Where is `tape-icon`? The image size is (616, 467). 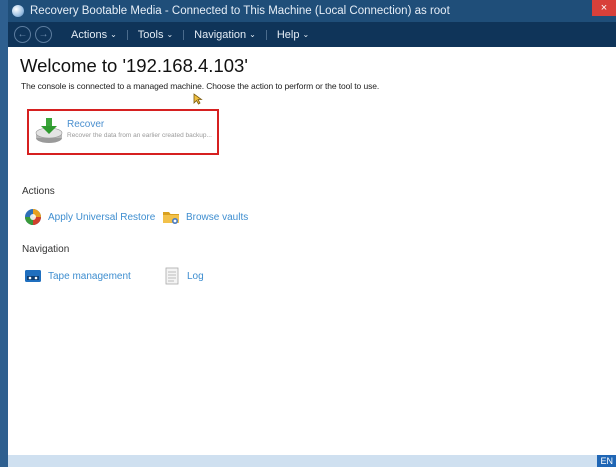
tape-icon is located at coordinates (33, 276).